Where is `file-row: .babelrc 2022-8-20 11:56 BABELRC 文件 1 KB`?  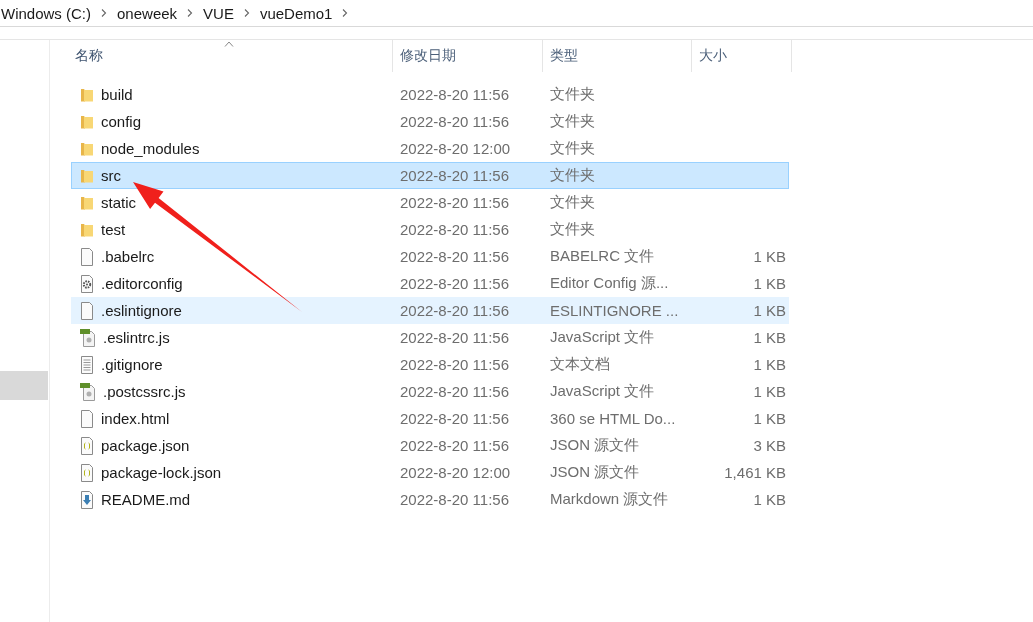 file-row: .babelrc 2022-8-20 11:56 BABELRC 文件 1 KB is located at coordinates (430, 256).